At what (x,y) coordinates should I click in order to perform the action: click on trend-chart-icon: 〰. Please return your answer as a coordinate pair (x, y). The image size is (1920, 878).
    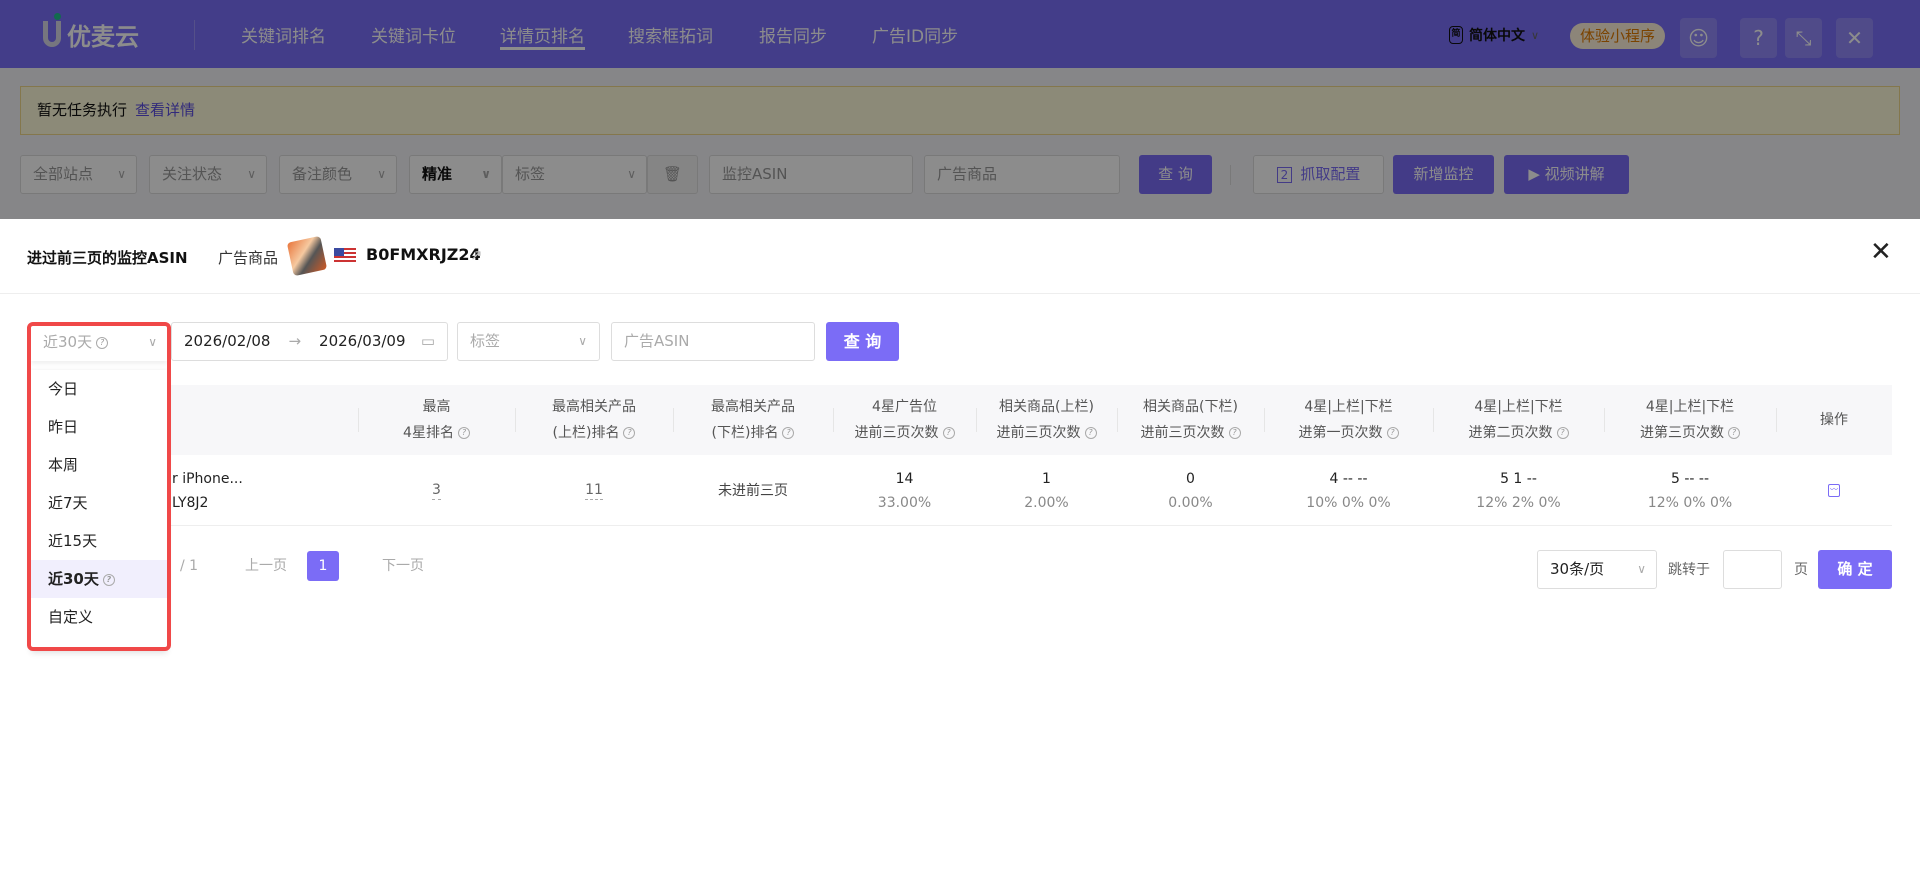
    Looking at the image, I should click on (1834, 490).